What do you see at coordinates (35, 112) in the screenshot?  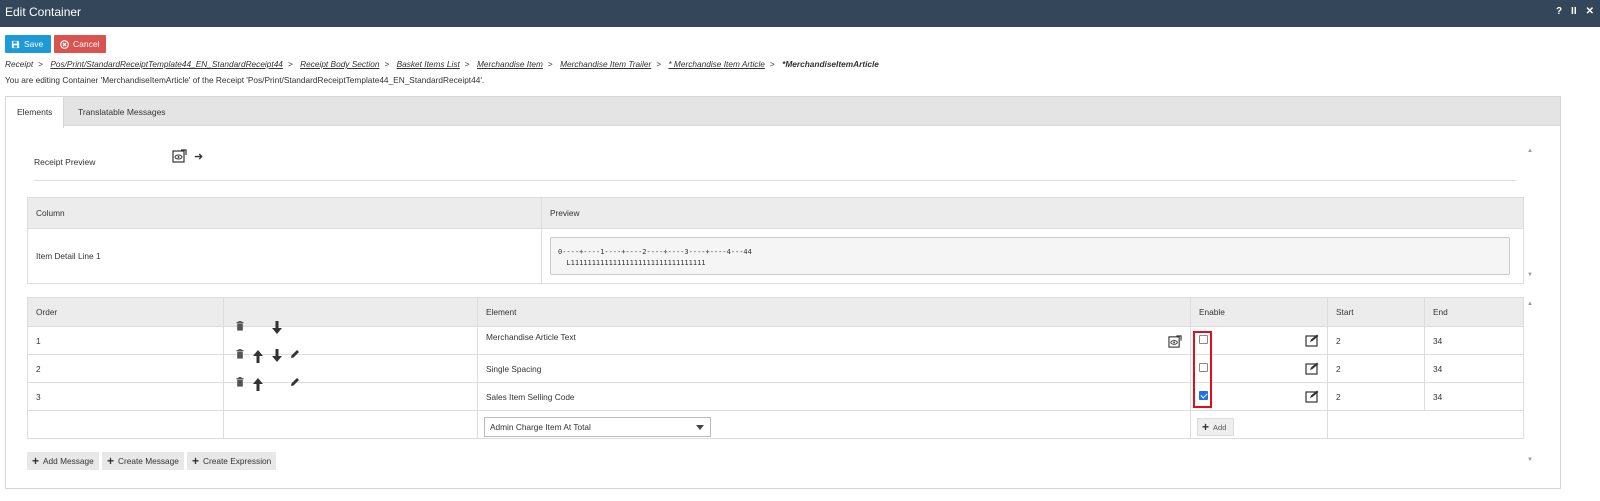 I see `tab-elements: Elements` at bounding box center [35, 112].